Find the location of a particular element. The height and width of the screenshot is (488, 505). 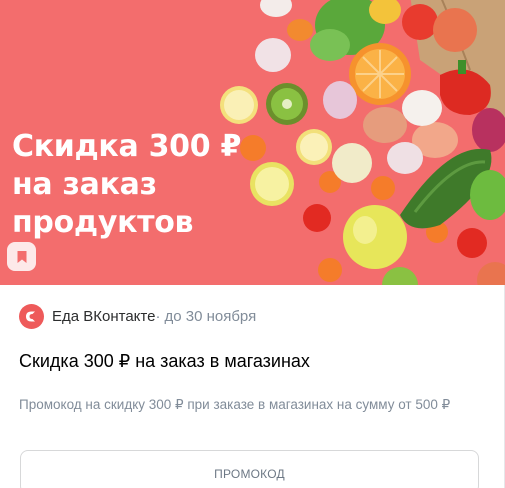

banner-title-line: Скидка 300 ₽ is located at coordinates (127, 146).